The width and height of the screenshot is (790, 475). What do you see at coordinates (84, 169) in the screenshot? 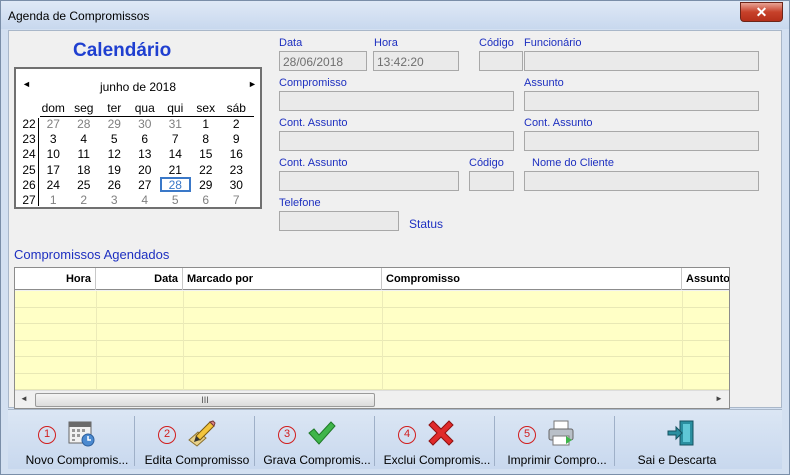
I see `calendar-day: 18` at bounding box center [84, 169].